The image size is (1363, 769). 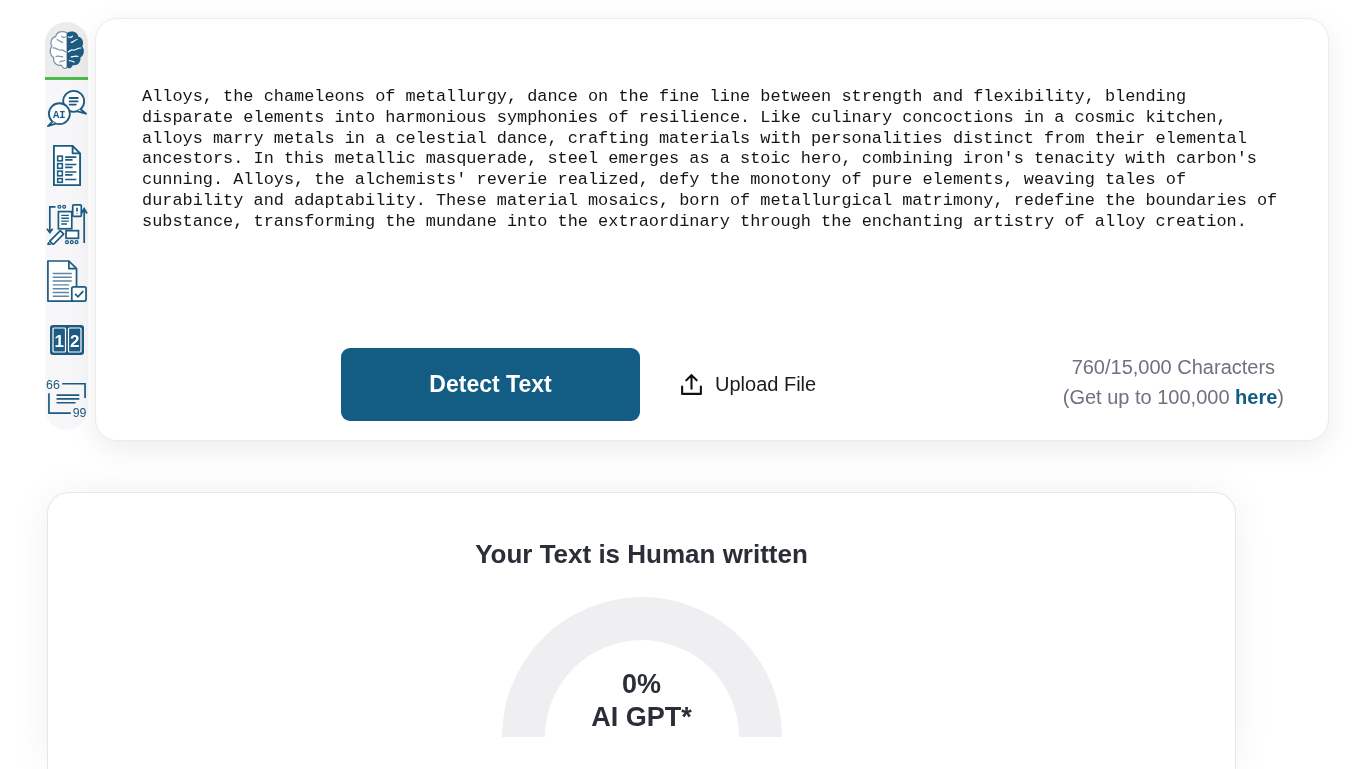 I want to click on gauge-label: AI GPT*, so click(x=641, y=717).